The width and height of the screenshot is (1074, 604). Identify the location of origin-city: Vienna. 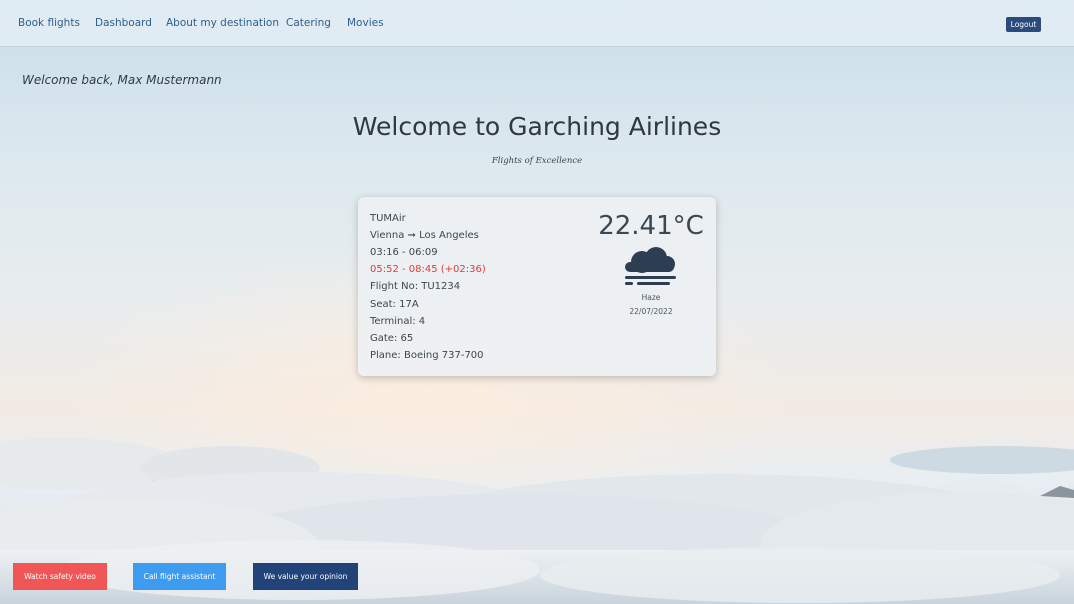
(387, 235).